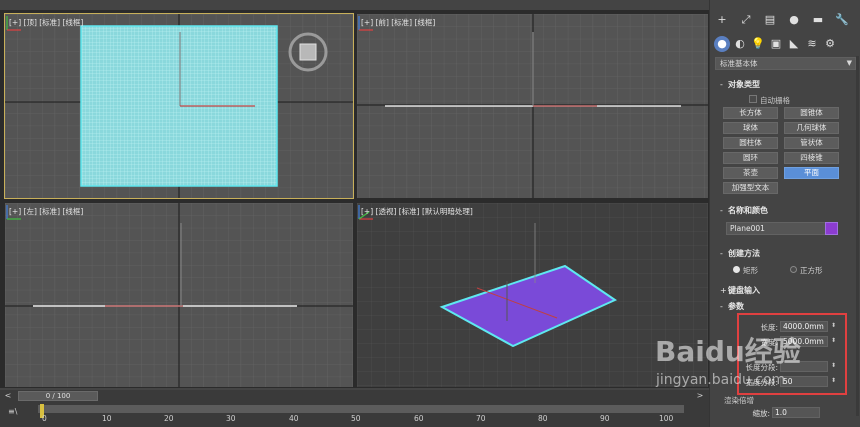  Describe the element at coordinates (818, 20) in the screenshot. I see `display-tab-icon: ▬` at that location.